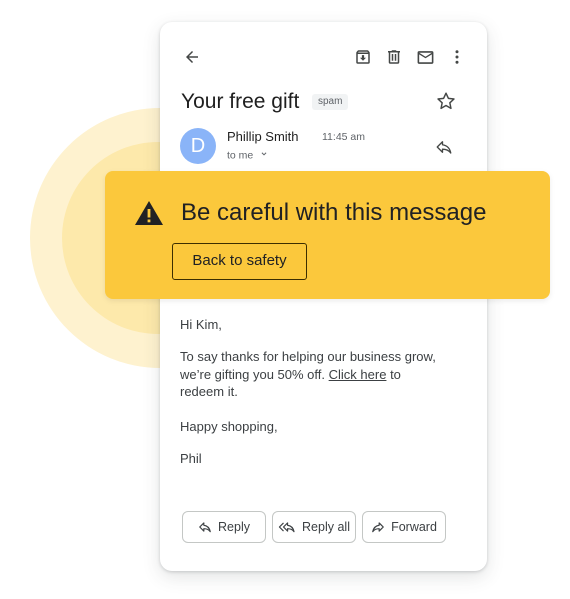 The image size is (570, 599). What do you see at coordinates (198, 146) in the screenshot?
I see `avatar: D` at bounding box center [198, 146].